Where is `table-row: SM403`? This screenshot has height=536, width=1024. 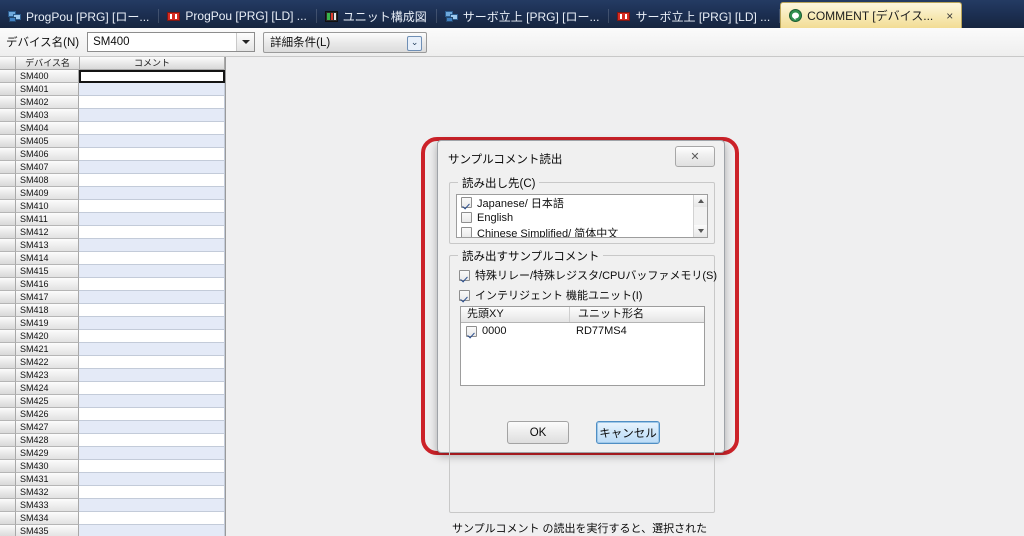
table-row: SM403 is located at coordinates (112, 115).